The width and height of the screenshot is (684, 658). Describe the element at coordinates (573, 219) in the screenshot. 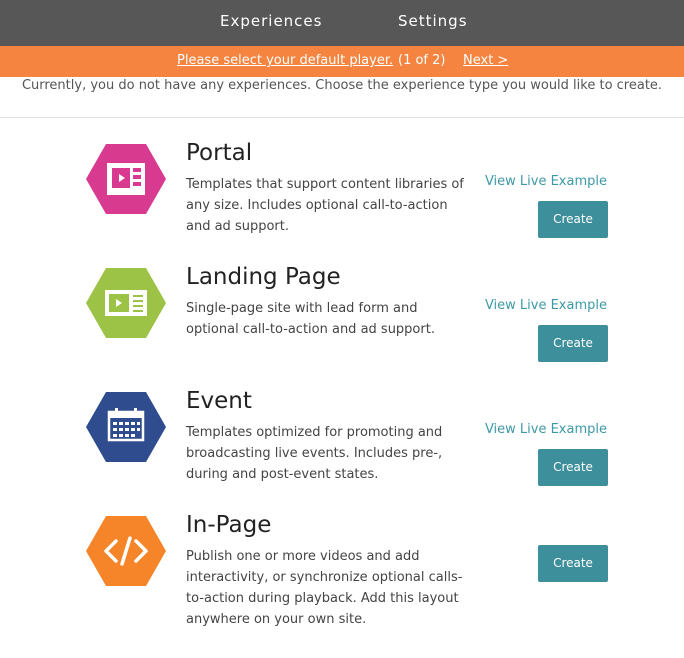

I see `portal-create-button: Create` at that location.